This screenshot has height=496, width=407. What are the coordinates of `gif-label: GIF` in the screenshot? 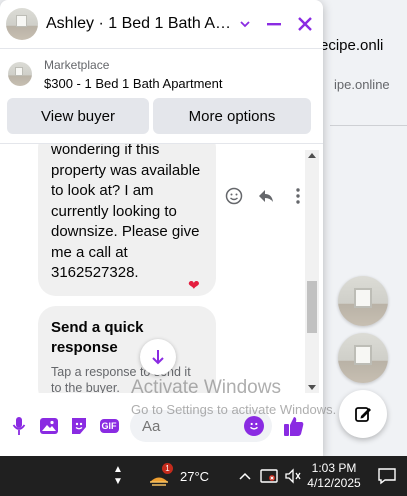 It's located at (109, 426).